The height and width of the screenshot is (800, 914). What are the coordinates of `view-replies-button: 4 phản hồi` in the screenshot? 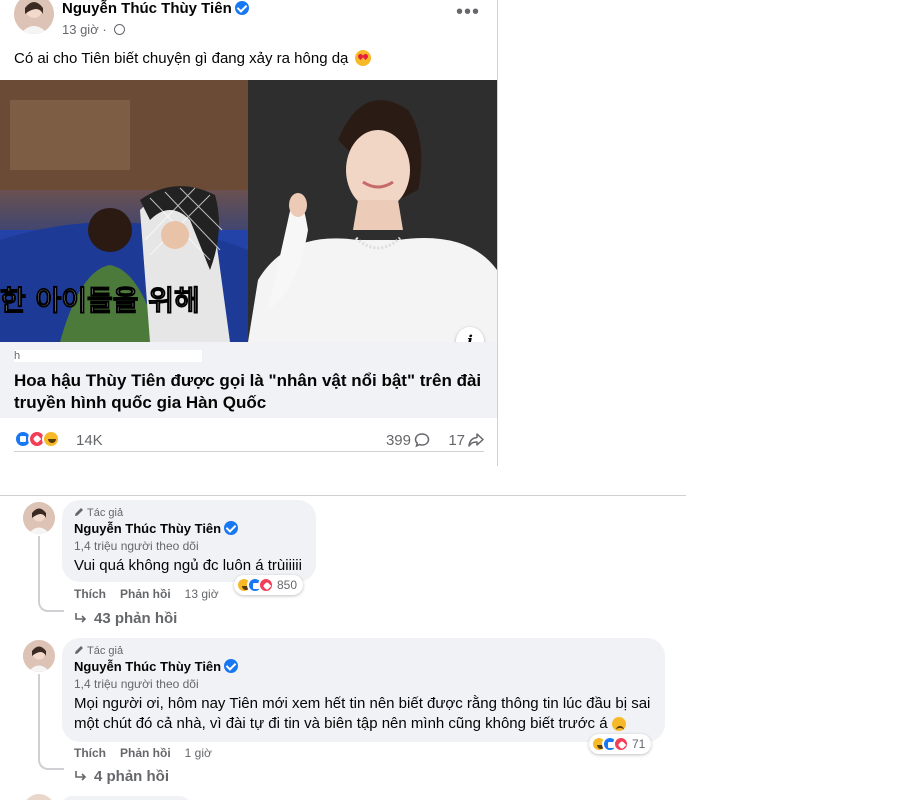 It's located at (121, 776).